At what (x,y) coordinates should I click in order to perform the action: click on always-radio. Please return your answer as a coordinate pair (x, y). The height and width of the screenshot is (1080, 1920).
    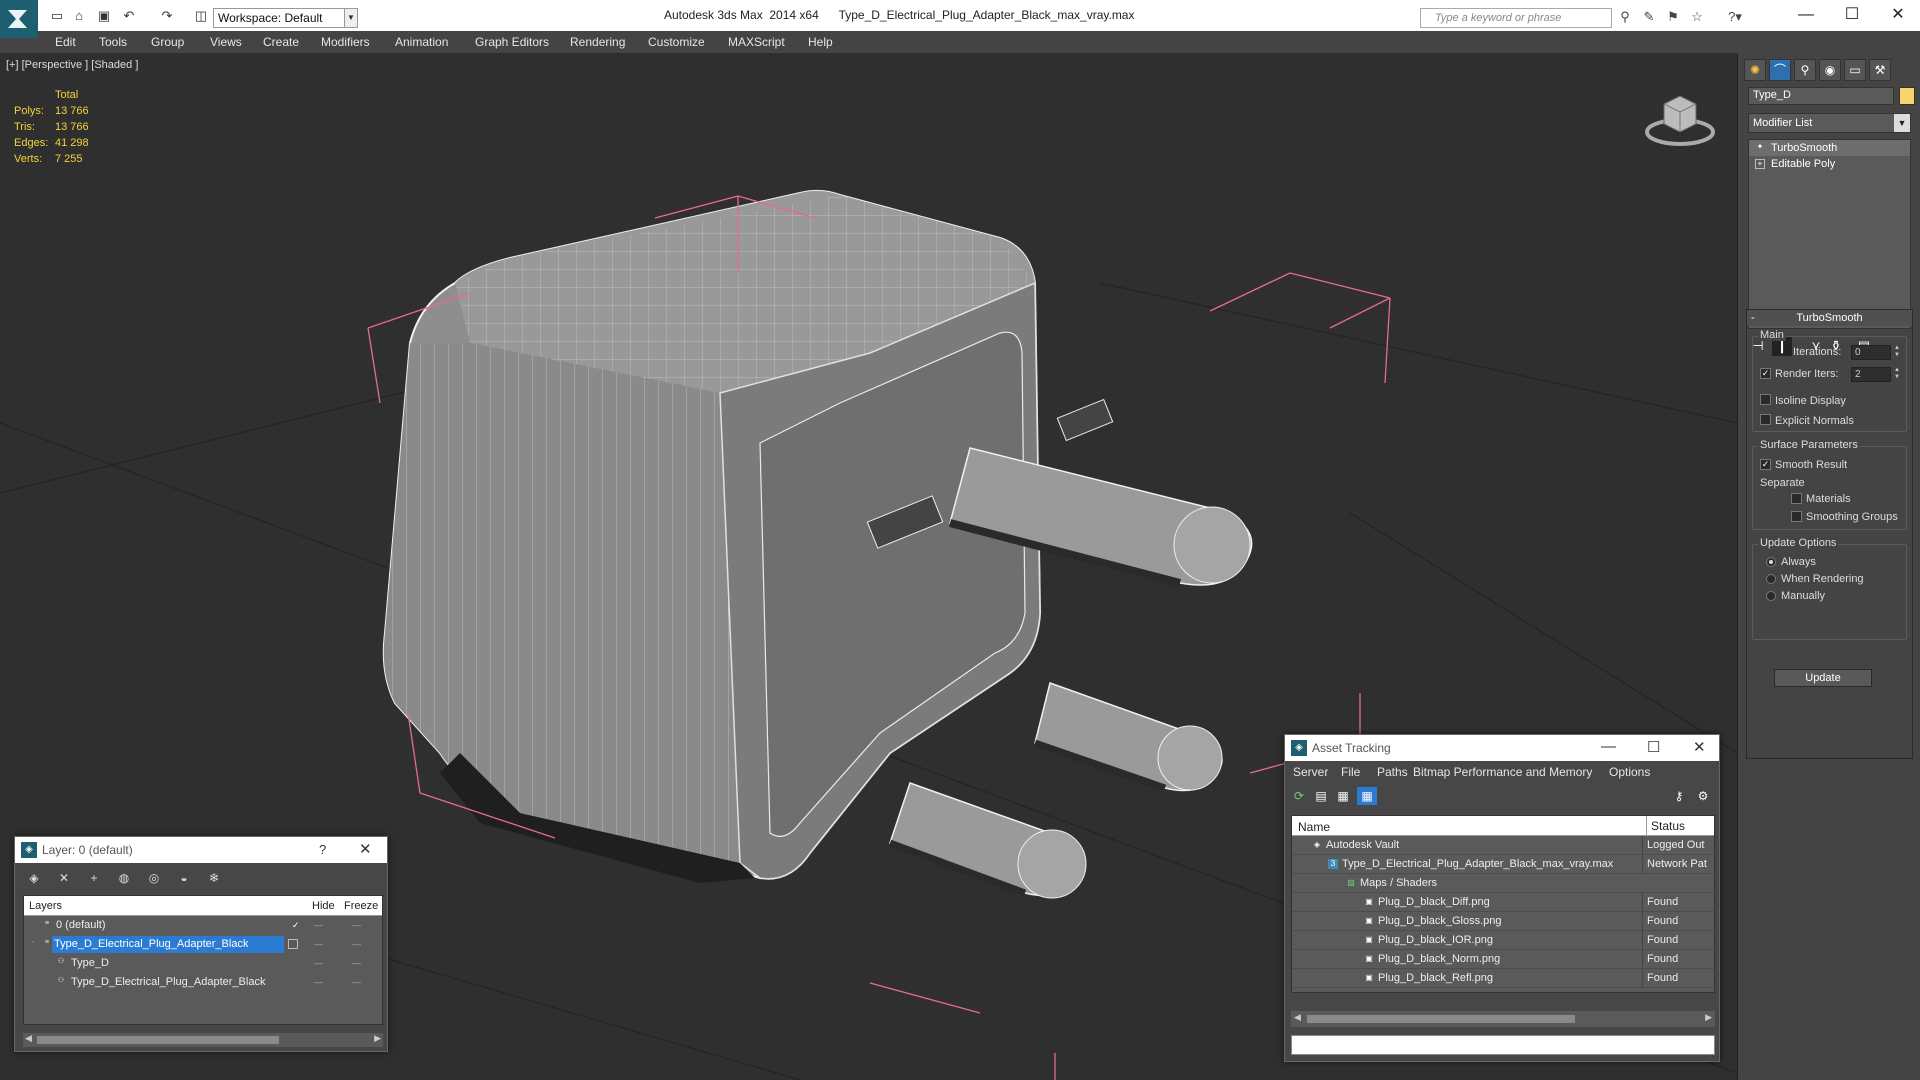
    Looking at the image, I should click on (1771, 562).